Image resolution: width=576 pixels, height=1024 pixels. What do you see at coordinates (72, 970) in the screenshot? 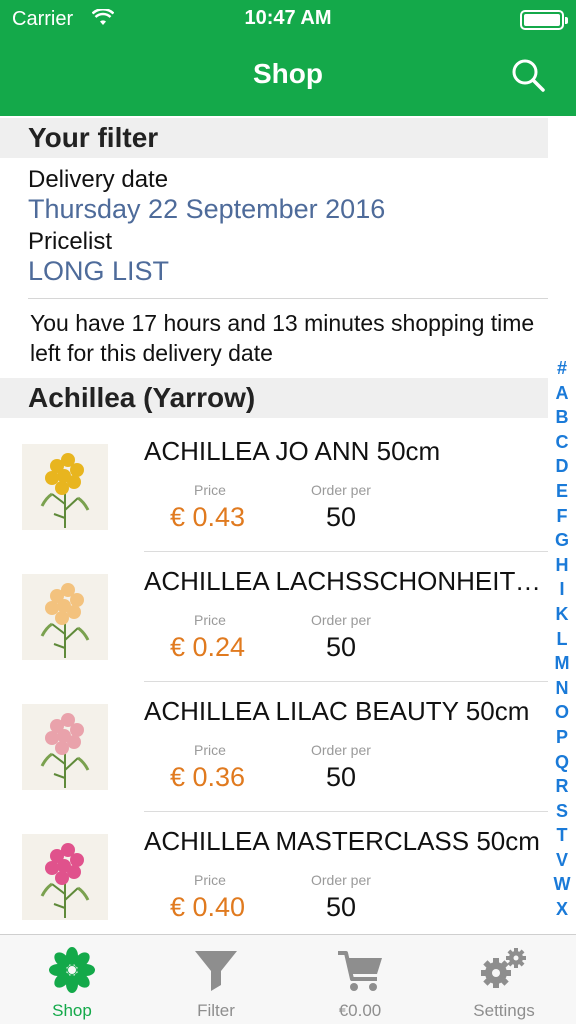
I see `flower-icon` at bounding box center [72, 970].